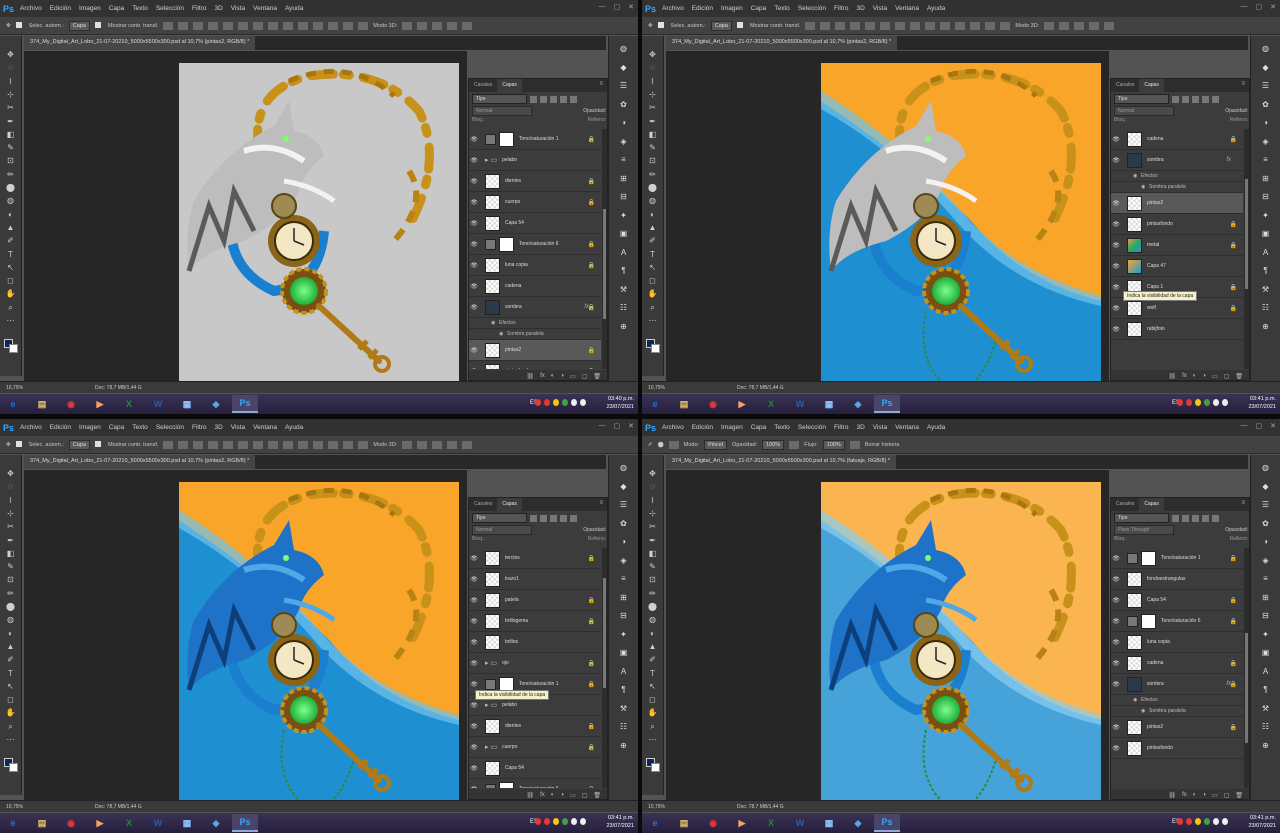 This screenshot has height=833, width=1280. I want to click on panel-action-icon: ▢, so click(1227, 795).